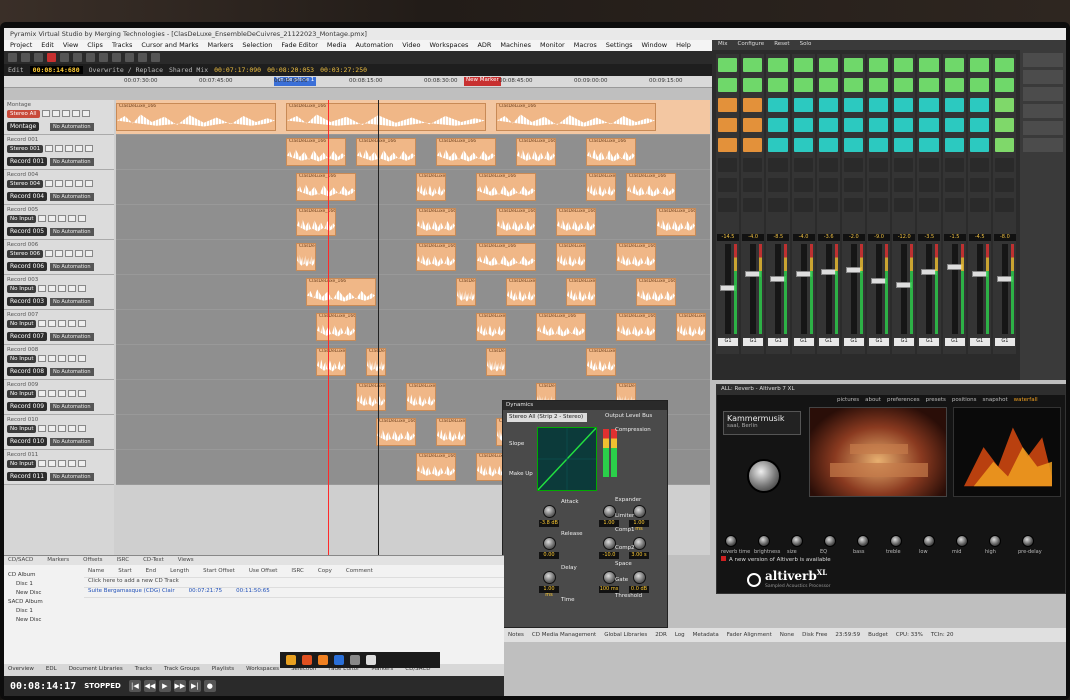 Image resolution: width=1070 pixels, height=700 pixels. Describe the element at coordinates (339, 660) in the screenshot. I see `app-icon` at that location.